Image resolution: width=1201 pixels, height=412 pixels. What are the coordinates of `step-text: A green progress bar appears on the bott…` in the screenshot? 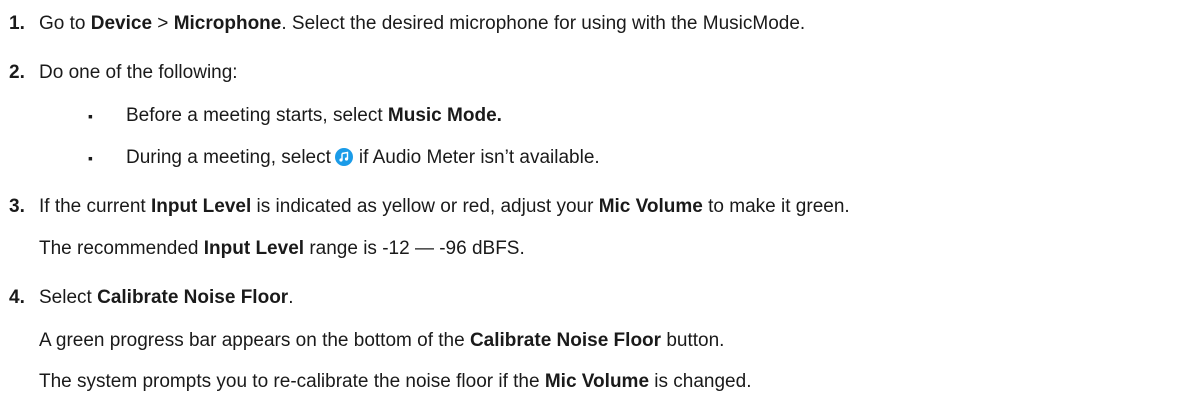 It's located at (381, 341).